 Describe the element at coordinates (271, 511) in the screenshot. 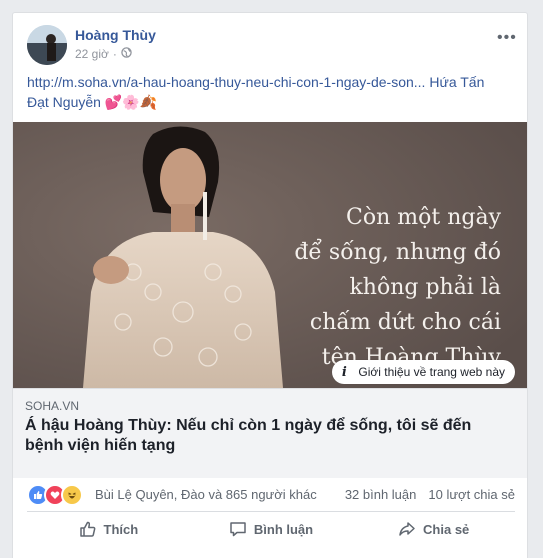

I see `divider` at that location.